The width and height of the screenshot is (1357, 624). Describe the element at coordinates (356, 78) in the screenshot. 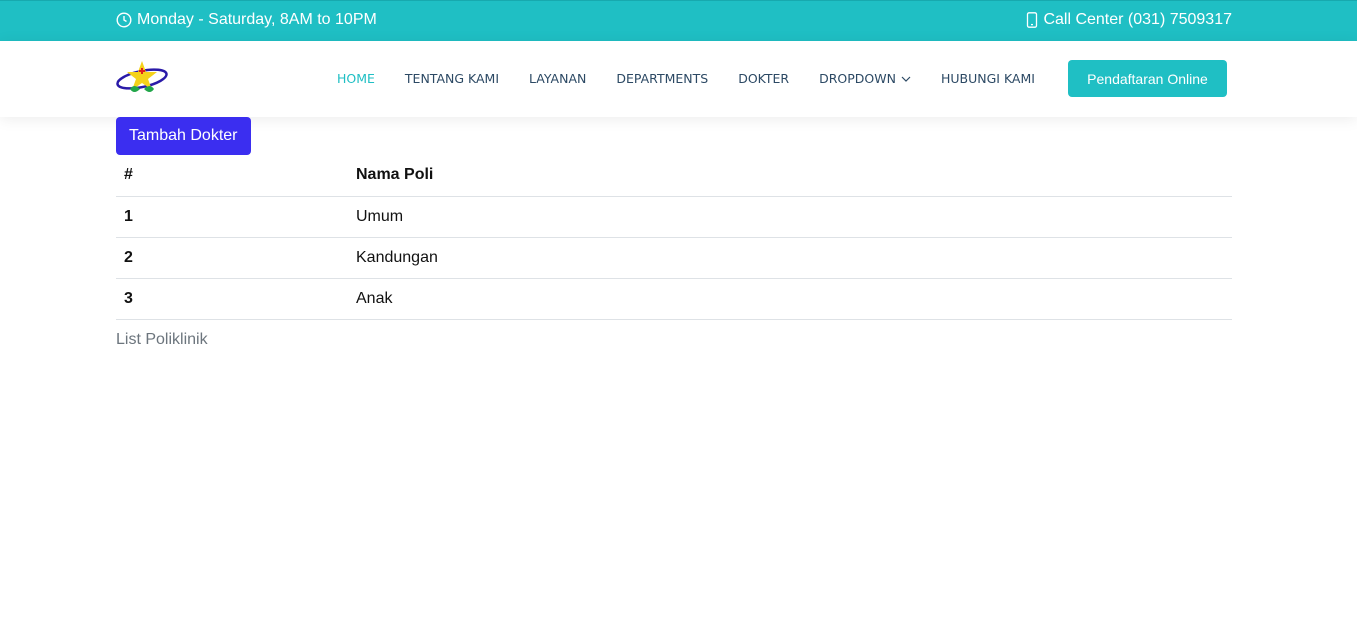

I see `nav-home: HOME` at that location.